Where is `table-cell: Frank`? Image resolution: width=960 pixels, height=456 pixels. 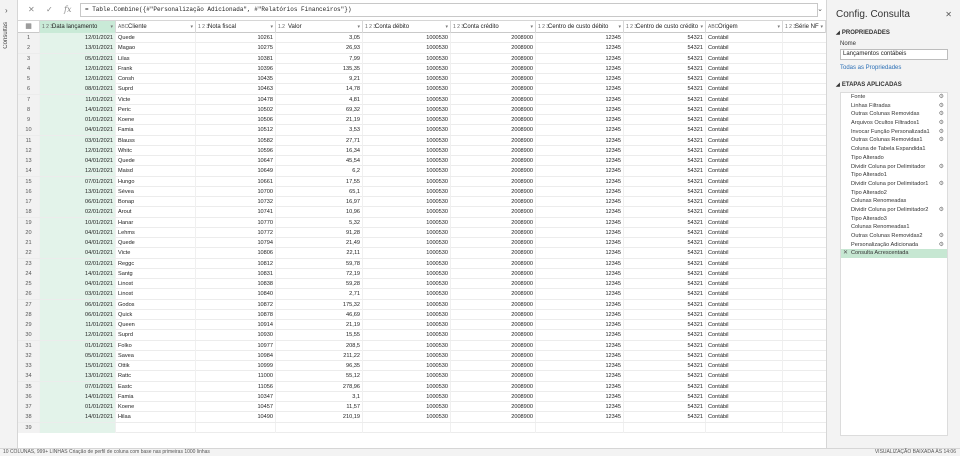 table-cell: Frank is located at coordinates (156, 68).